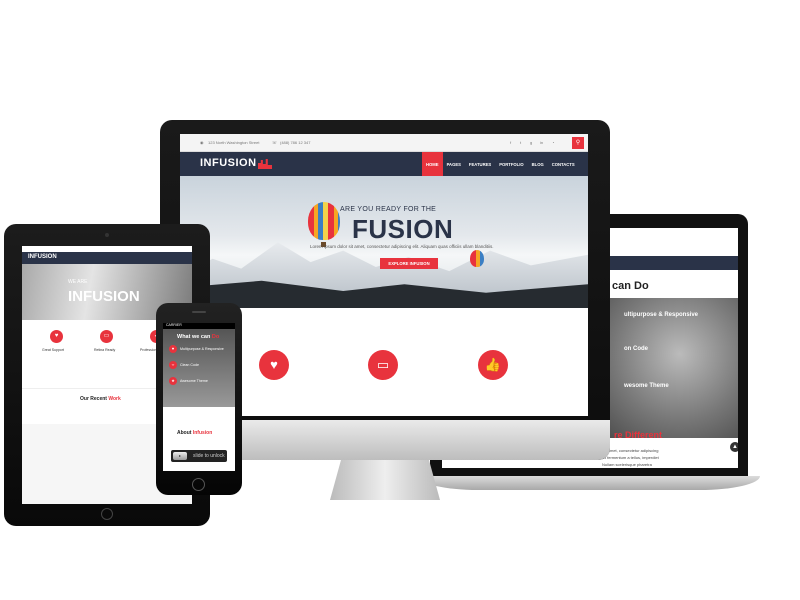 This screenshot has width=800, height=600. I want to click on tablet-feature: Retina Ready, so click(105, 350).